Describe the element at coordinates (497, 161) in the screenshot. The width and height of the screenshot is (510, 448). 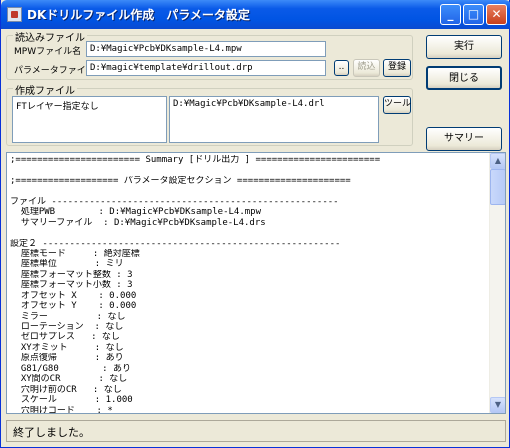
I see `scroll-up-icon: ▲` at that location.